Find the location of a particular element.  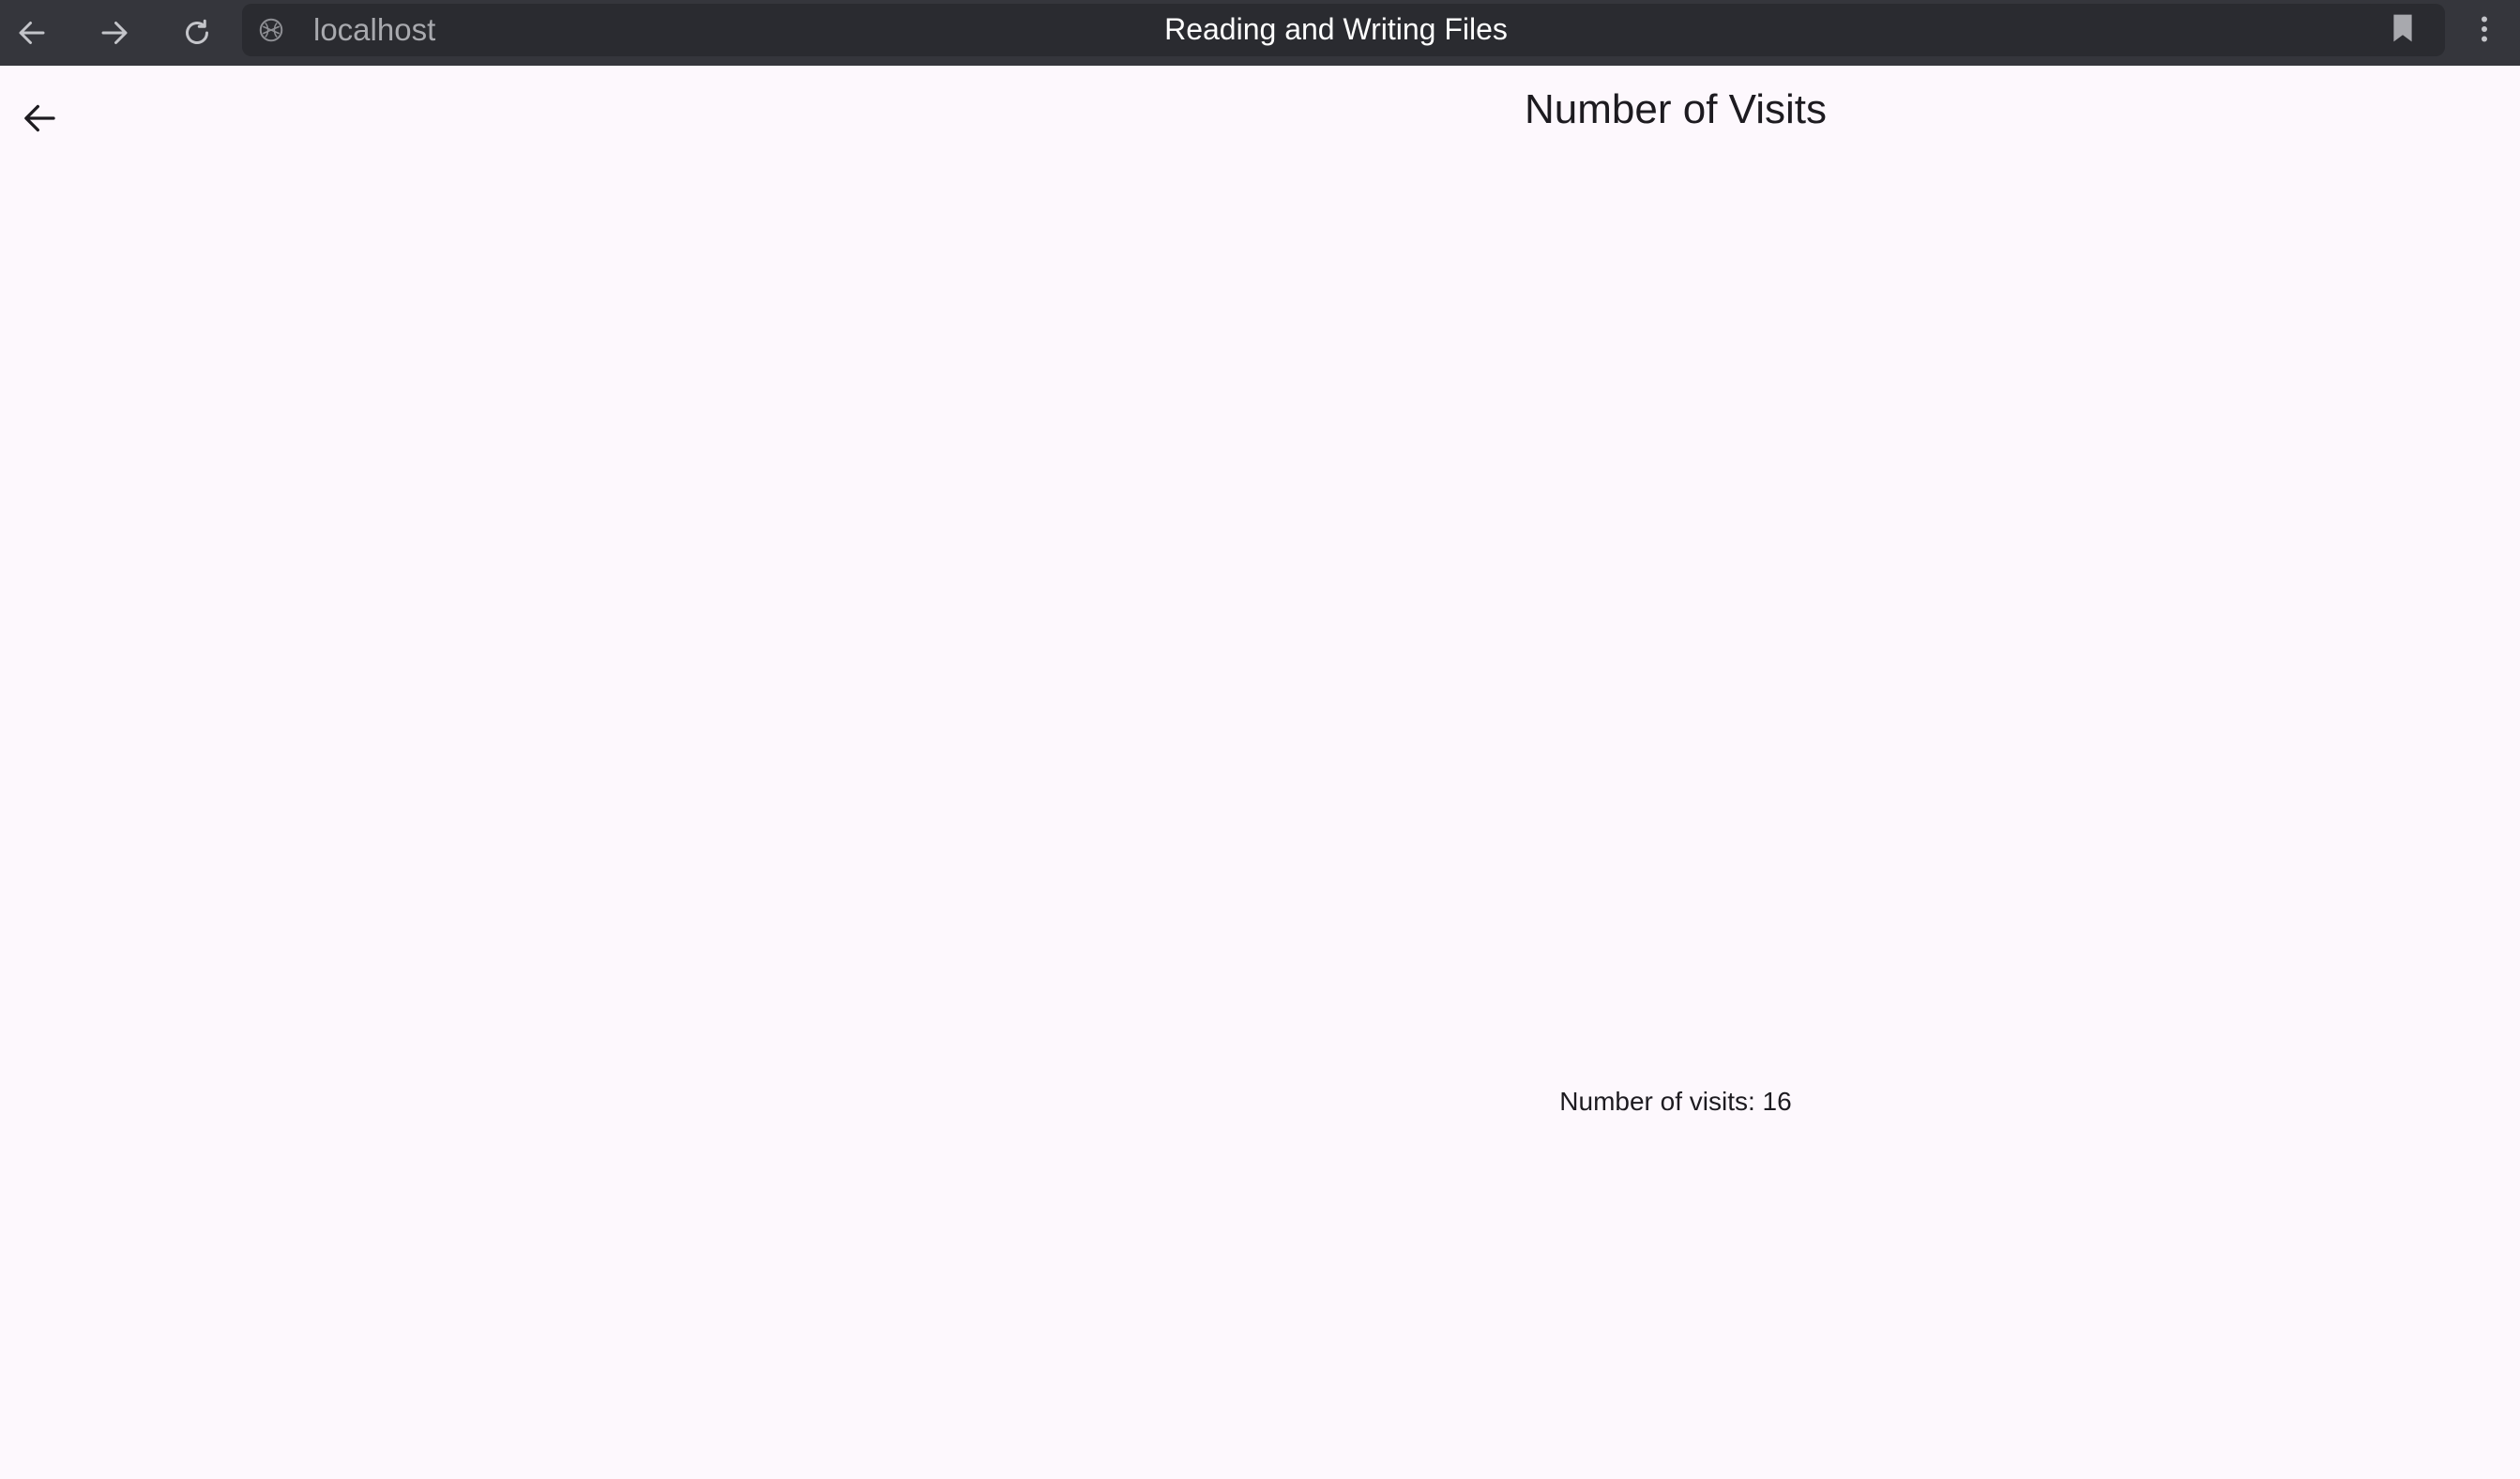

bookmark-button is located at coordinates (2402, 29).